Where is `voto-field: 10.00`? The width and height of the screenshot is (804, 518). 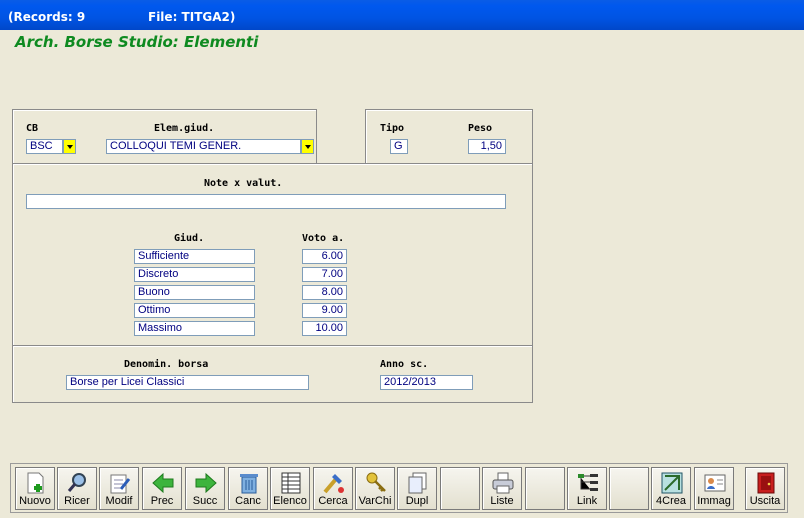
voto-field: 10.00 is located at coordinates (324, 328).